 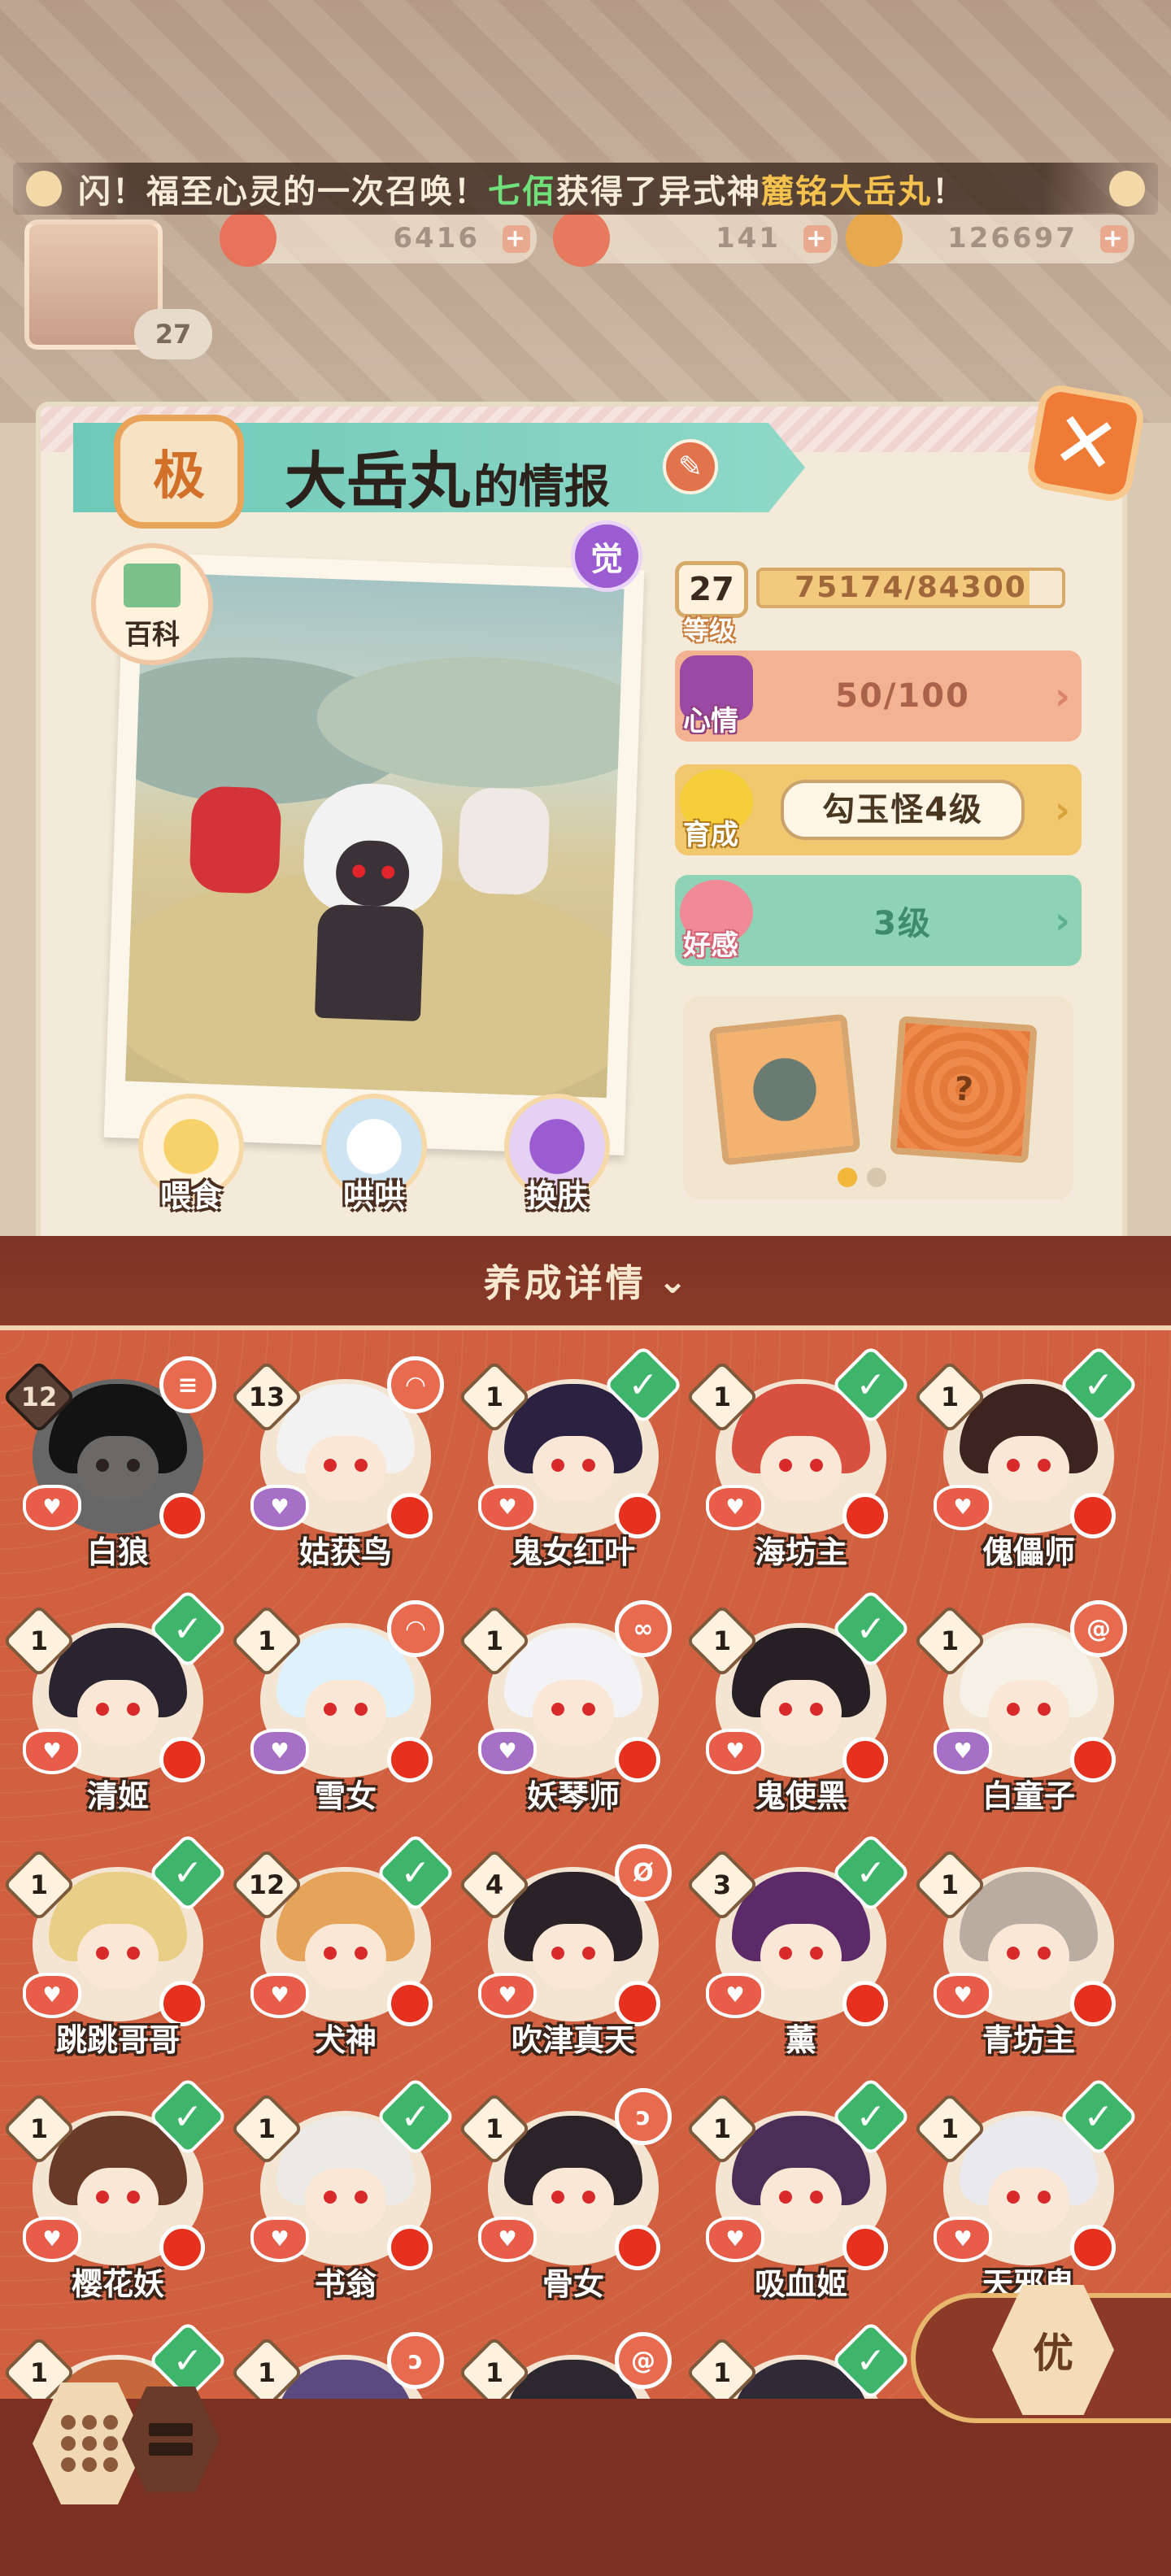 I want to click on carousel-dot, so click(x=876, y=1178).